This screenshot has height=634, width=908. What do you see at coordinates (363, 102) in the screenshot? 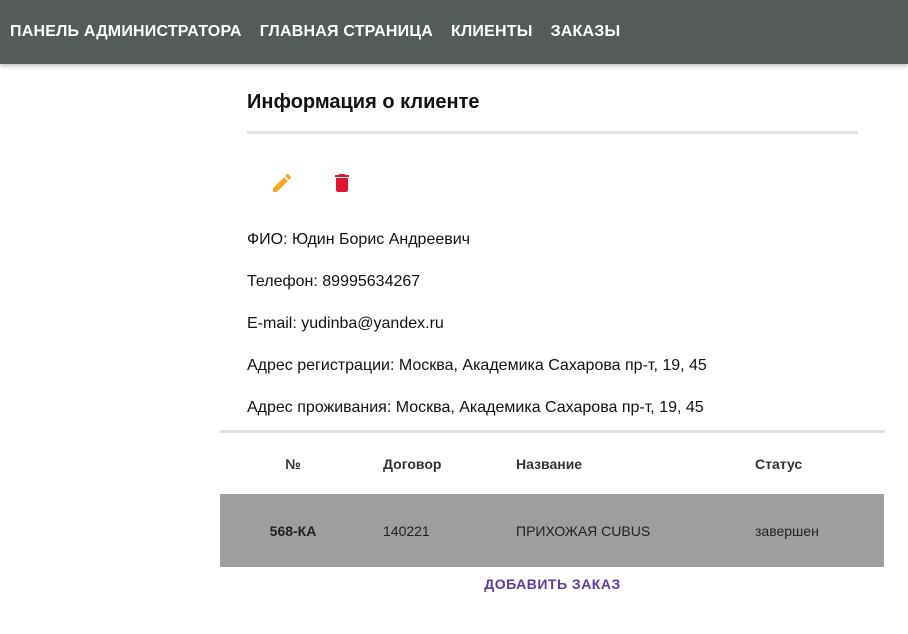
I see `page-title: Информация о клиенте` at bounding box center [363, 102].